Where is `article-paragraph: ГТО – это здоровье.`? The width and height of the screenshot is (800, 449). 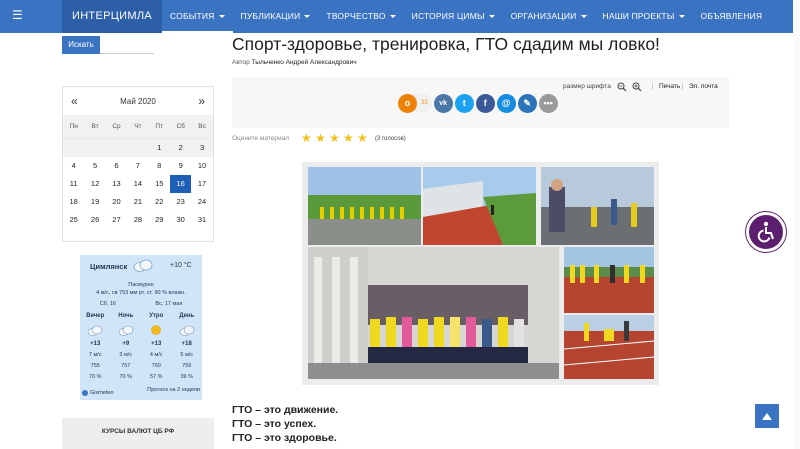
article-paragraph: ГТО – это здоровье. is located at coordinates (284, 438).